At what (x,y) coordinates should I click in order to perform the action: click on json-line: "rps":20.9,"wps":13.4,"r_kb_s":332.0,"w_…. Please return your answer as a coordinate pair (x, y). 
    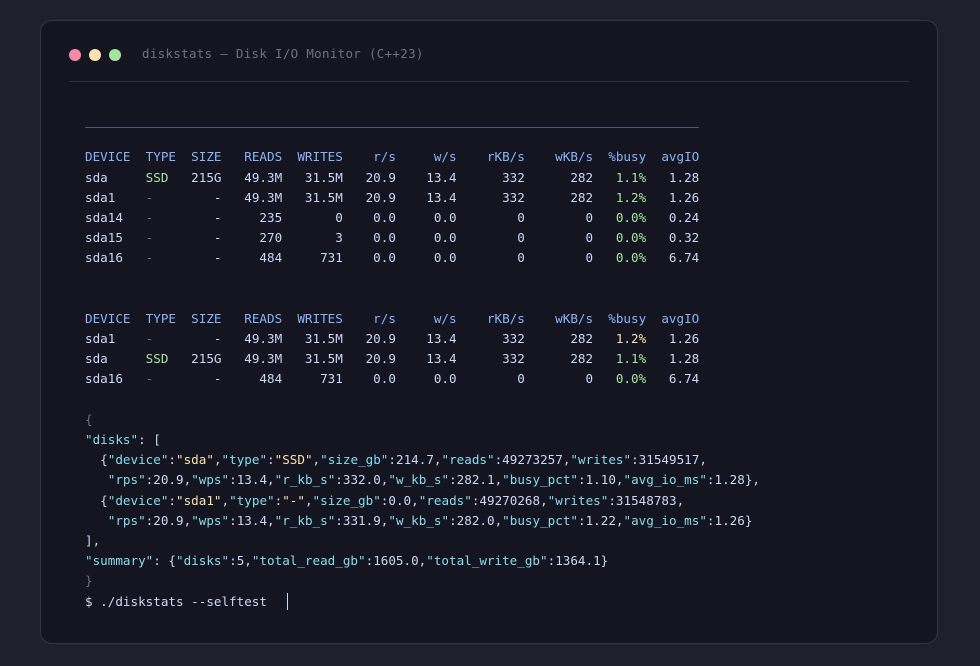
    Looking at the image, I should click on (506, 480).